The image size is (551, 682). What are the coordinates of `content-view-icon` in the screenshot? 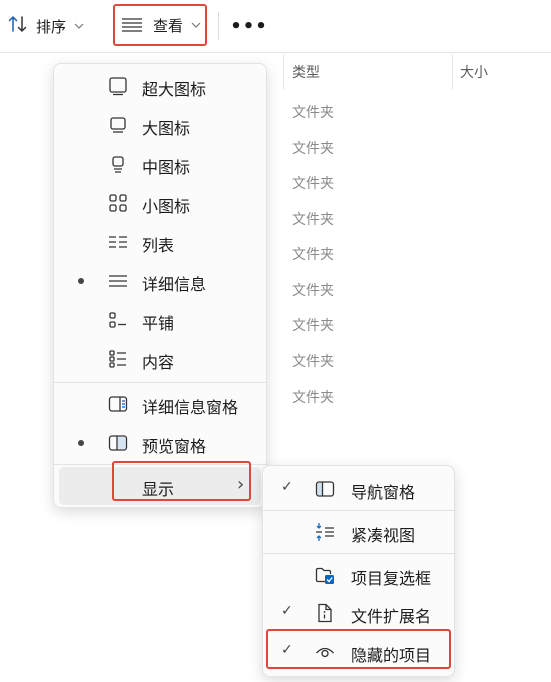 It's located at (117, 359).